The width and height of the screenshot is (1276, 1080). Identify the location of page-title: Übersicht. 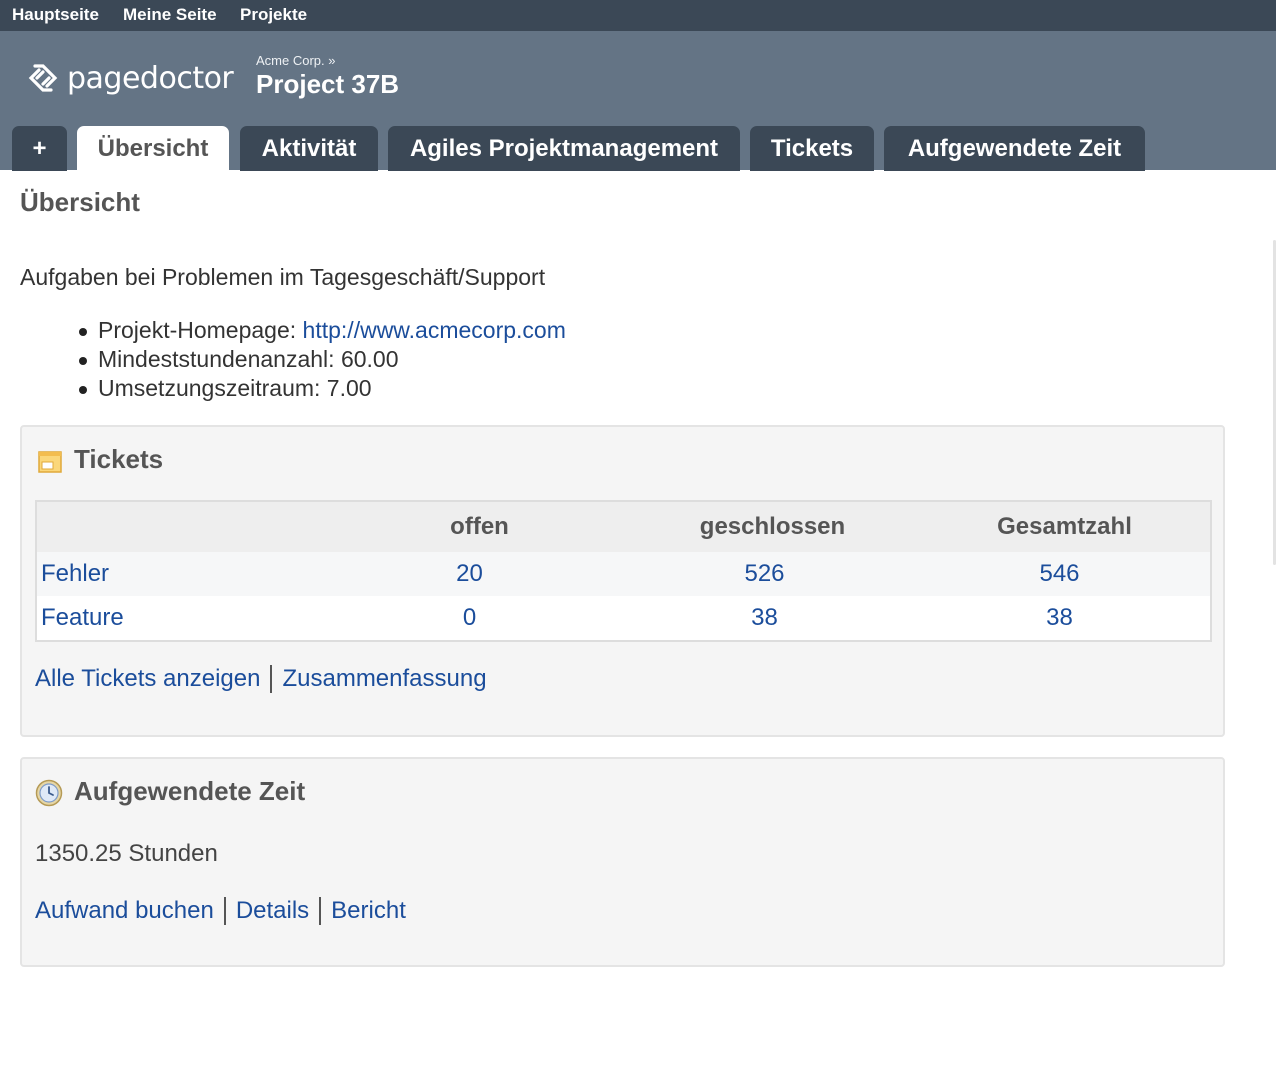
(80, 202).